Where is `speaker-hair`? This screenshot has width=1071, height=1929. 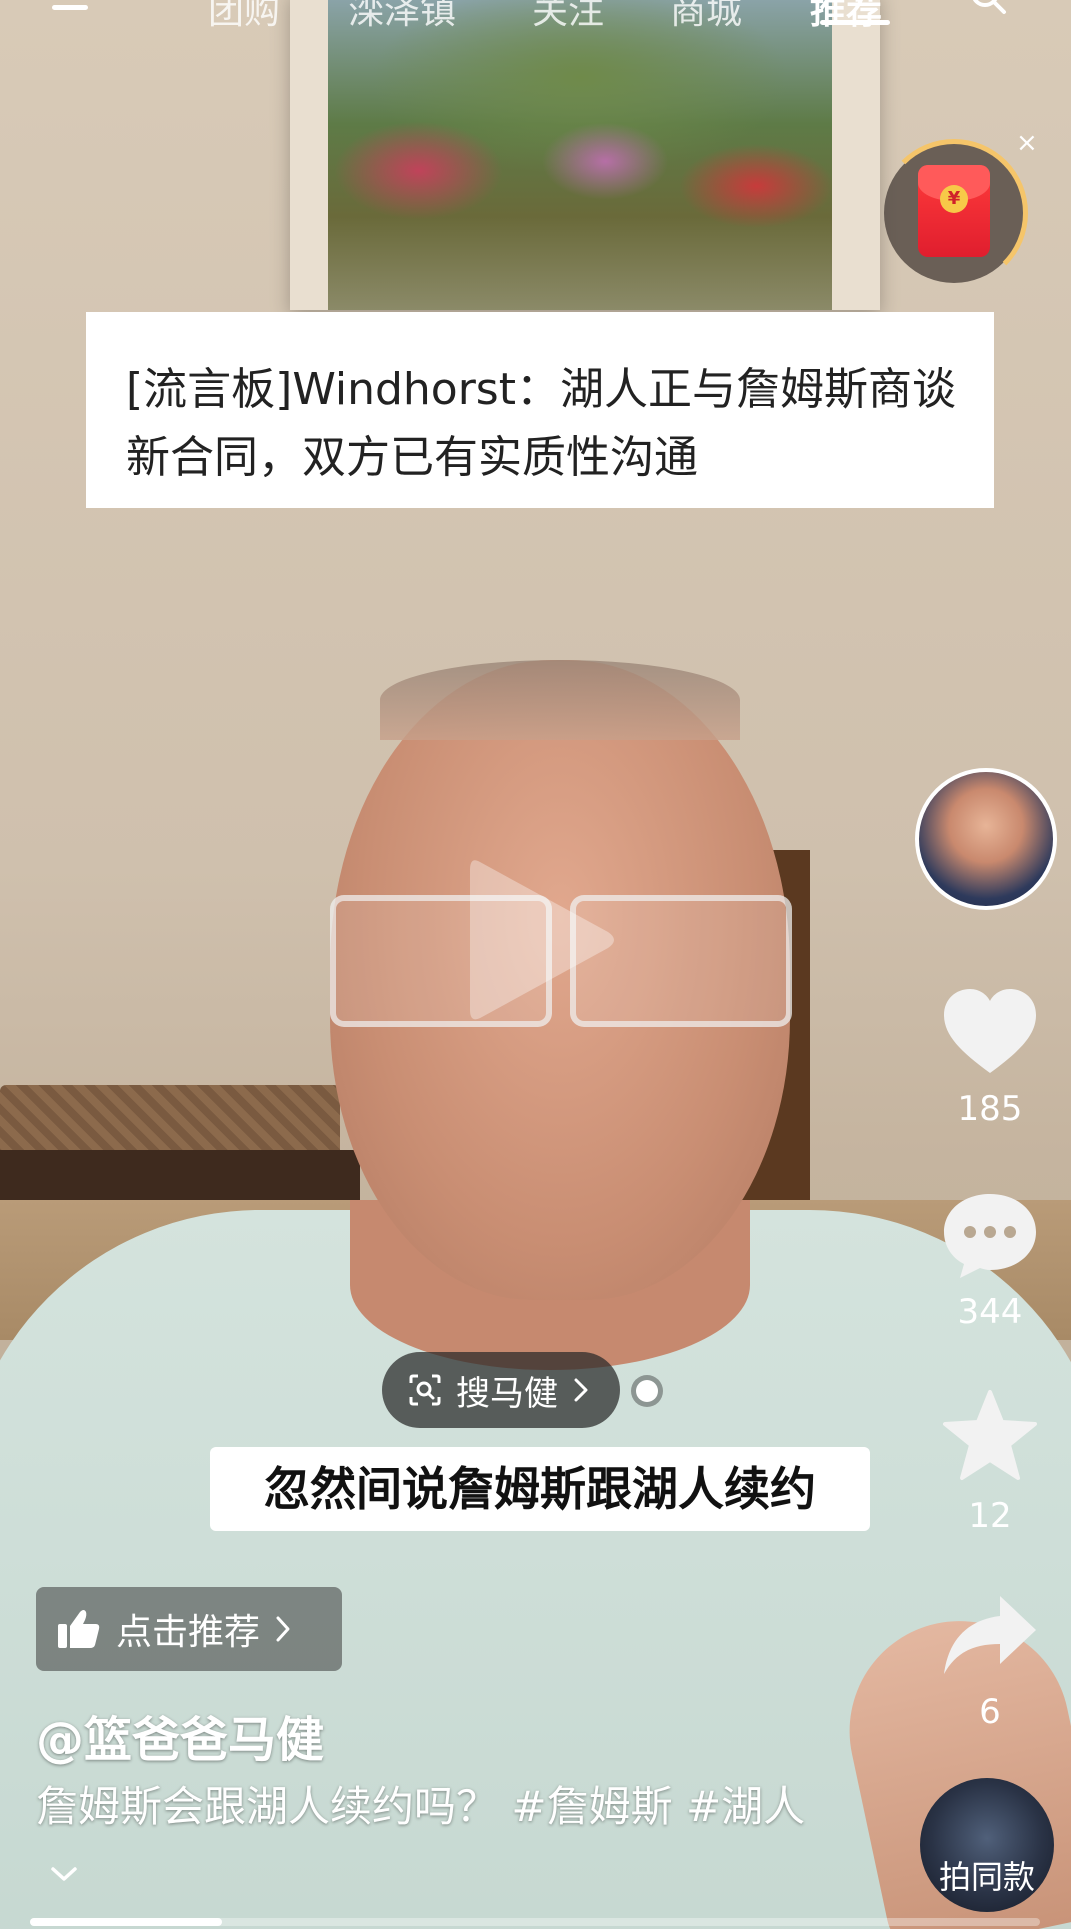 speaker-hair is located at coordinates (560, 700).